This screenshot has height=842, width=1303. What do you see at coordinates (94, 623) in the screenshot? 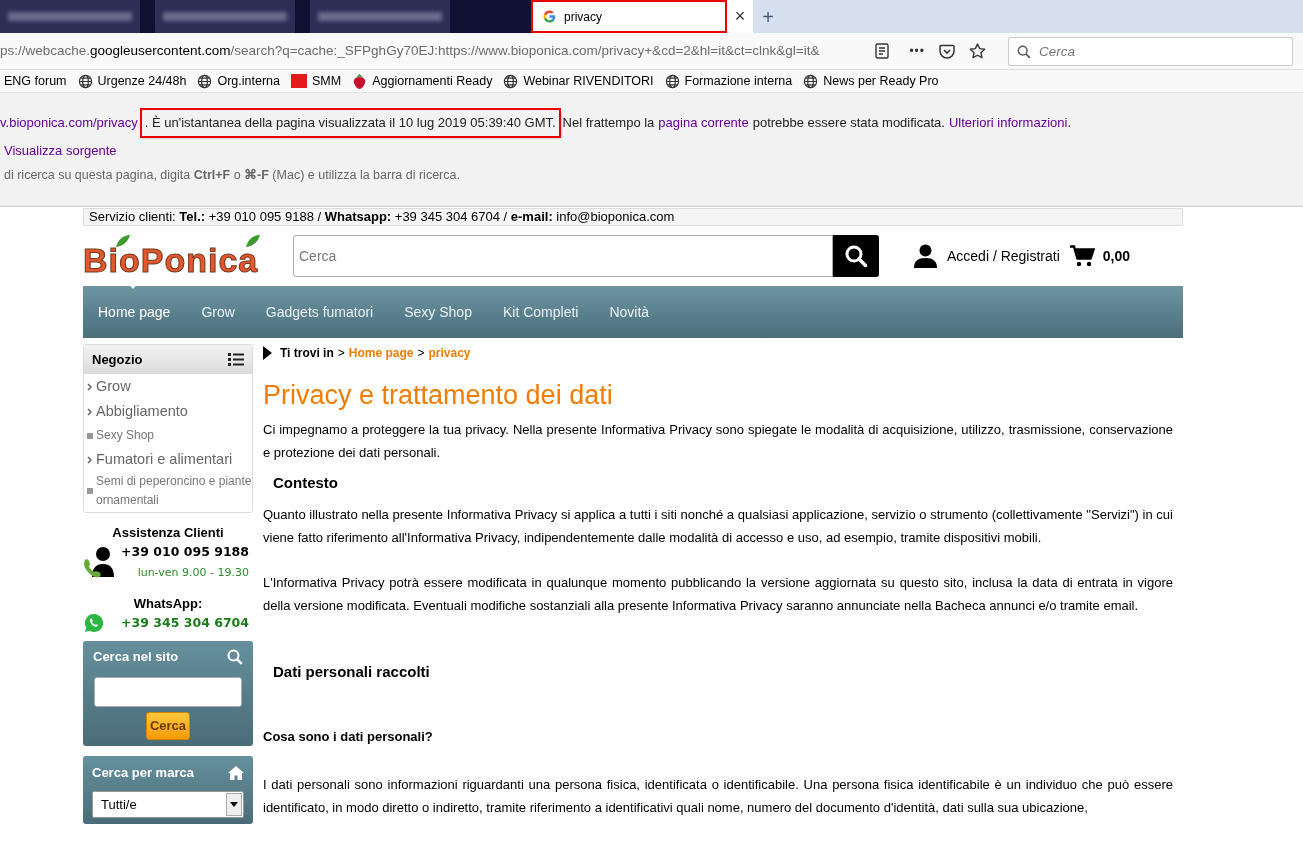
I see `whatsapp-icon` at bounding box center [94, 623].